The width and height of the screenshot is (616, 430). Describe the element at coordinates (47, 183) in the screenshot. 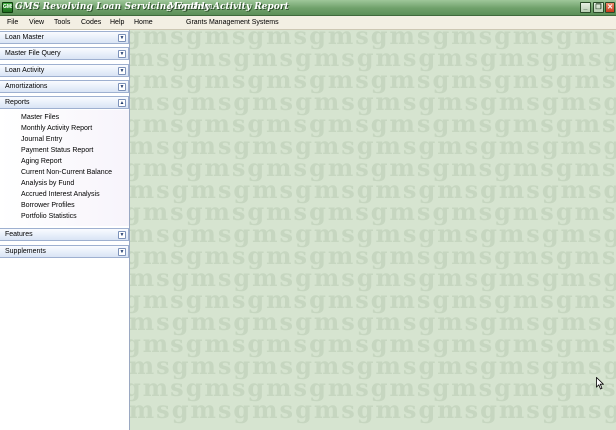

I see `report-analysis-by-fund: Analysis by Fund` at that location.